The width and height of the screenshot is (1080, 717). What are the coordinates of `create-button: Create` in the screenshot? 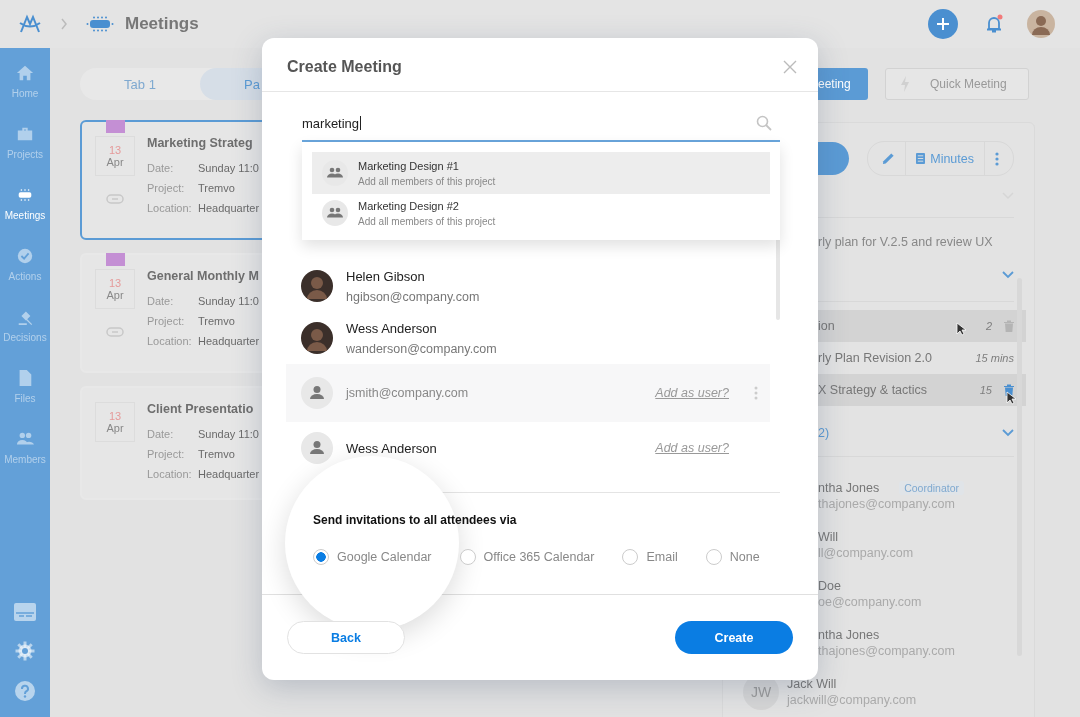 It's located at (734, 637).